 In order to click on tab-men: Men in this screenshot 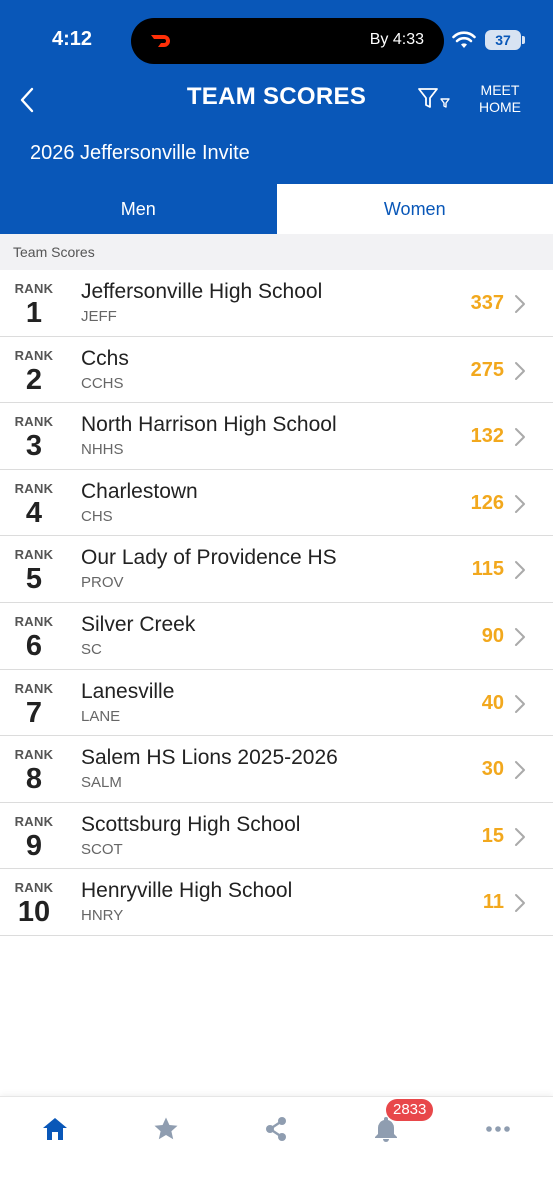, I will do `click(138, 209)`.